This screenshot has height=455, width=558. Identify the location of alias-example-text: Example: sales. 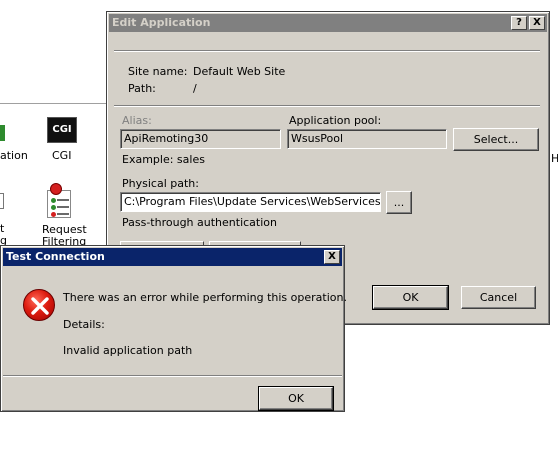
(163, 159).